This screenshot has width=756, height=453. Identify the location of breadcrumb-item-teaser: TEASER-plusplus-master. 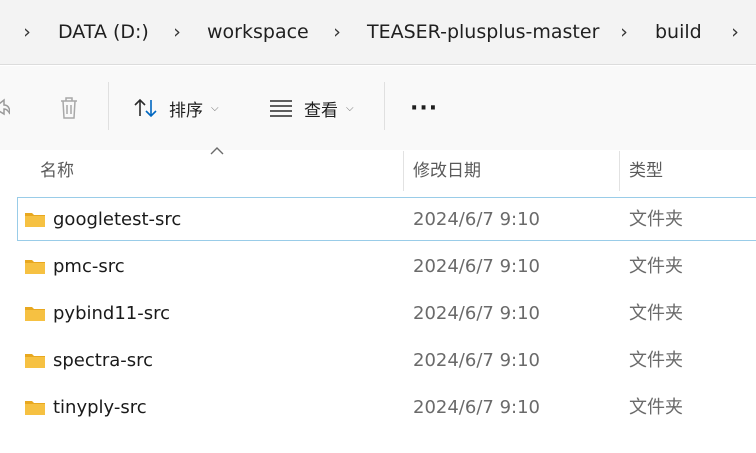
(483, 32).